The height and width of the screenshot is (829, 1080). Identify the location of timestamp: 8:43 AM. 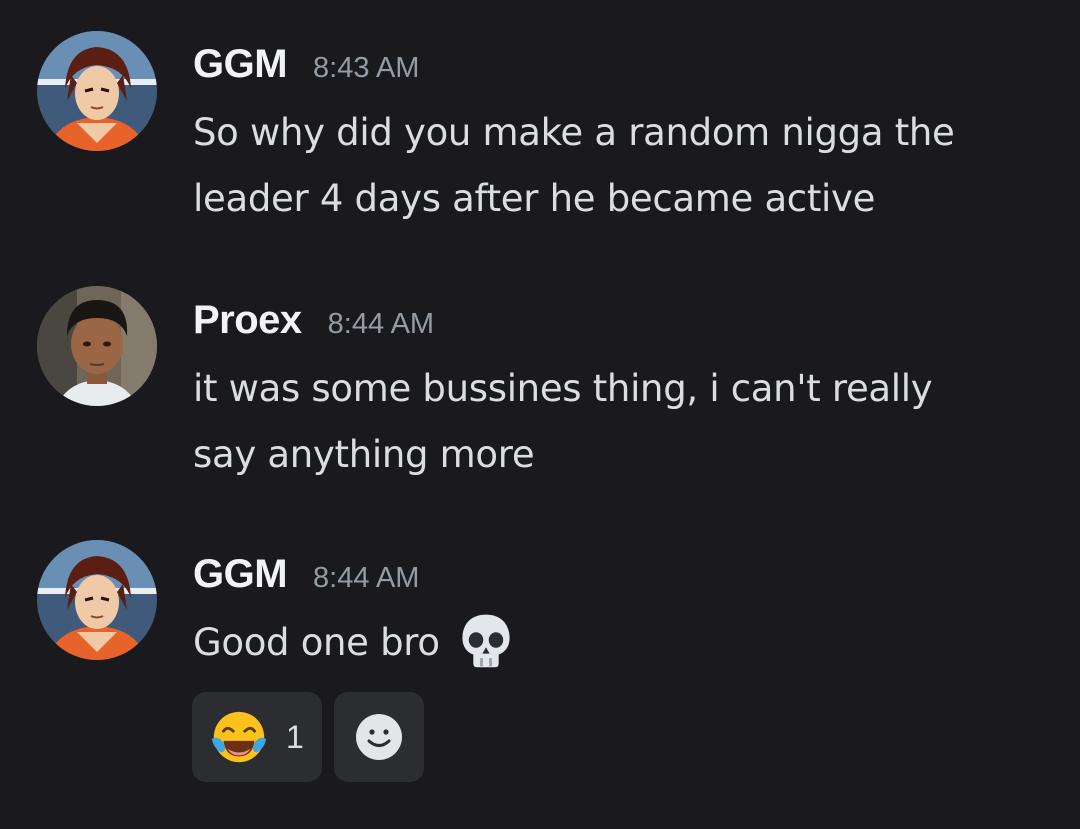
(366, 68).